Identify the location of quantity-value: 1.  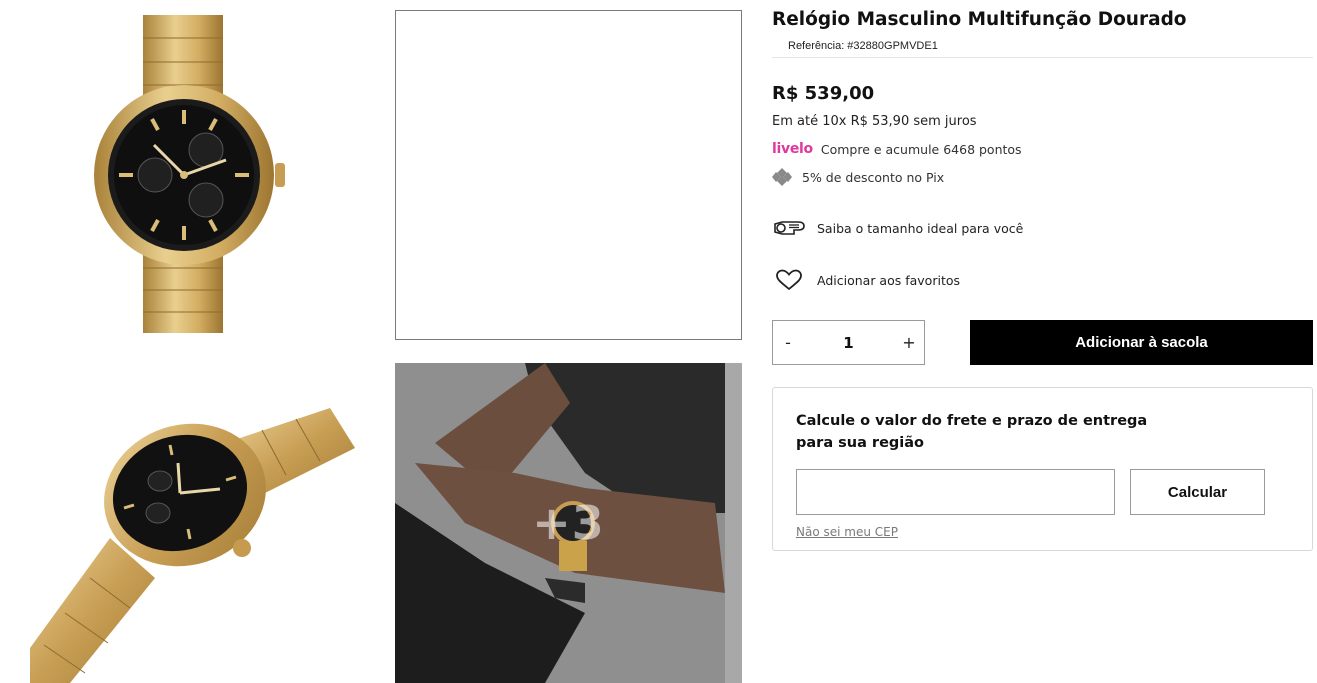
(848, 343).